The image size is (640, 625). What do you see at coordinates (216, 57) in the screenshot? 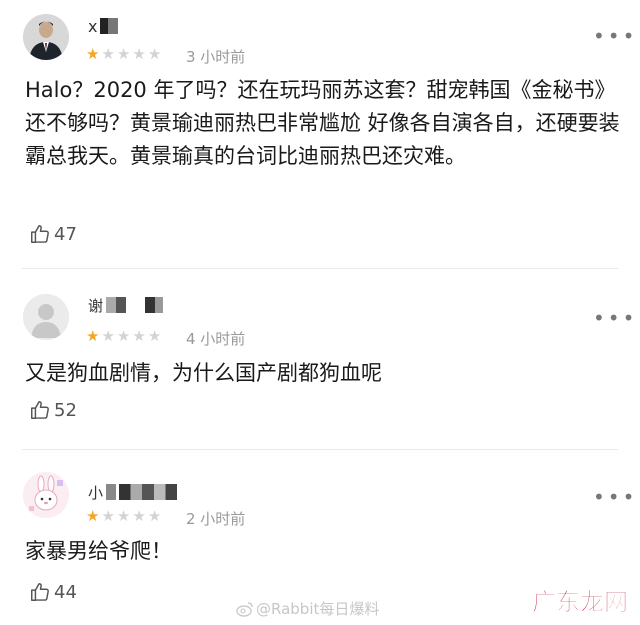
I see `comment-time: 3 小时前` at bounding box center [216, 57].